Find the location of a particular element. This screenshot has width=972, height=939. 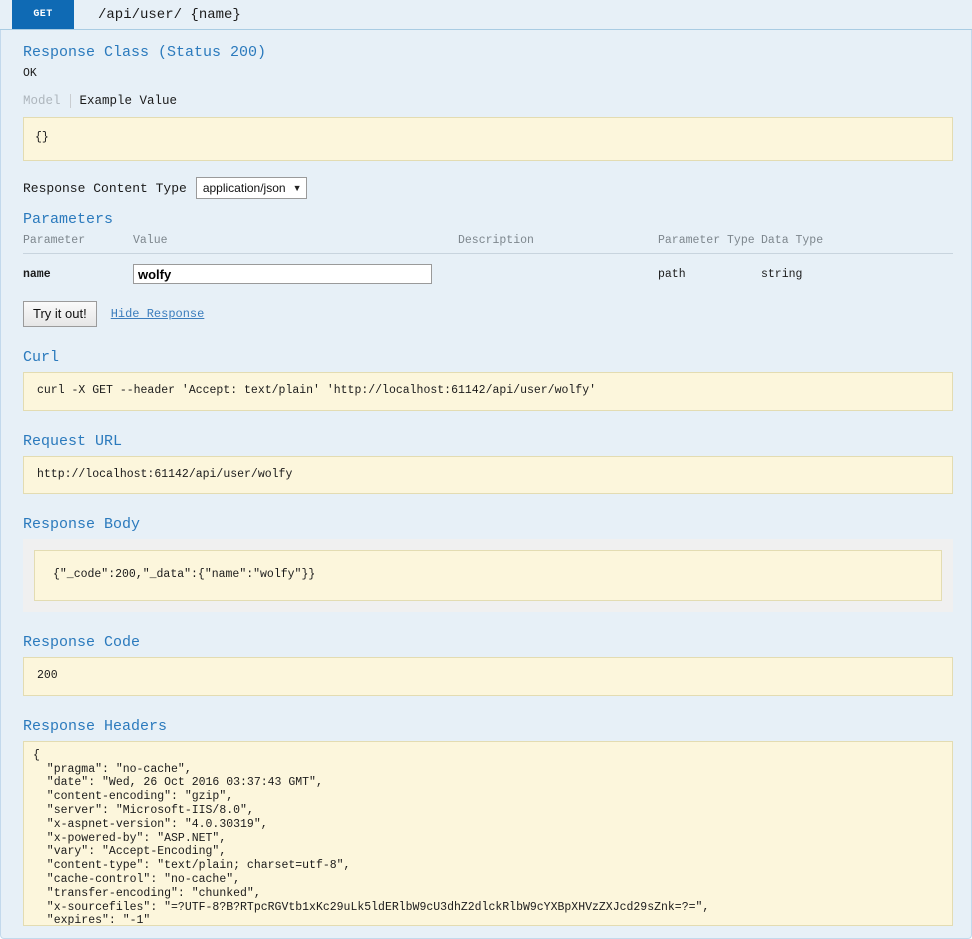

response-headers-heading: Response Headers is located at coordinates (95, 726).